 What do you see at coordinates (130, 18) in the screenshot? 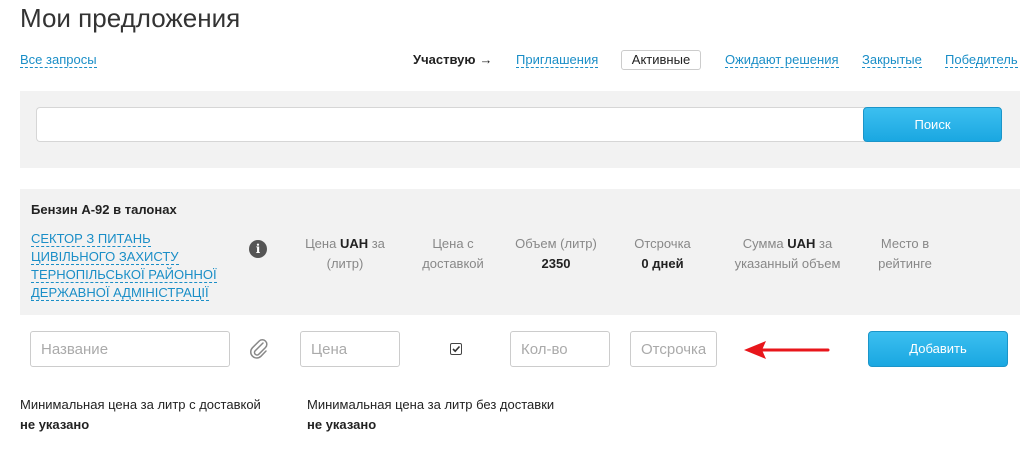
I see `page-title: Мои предложения` at bounding box center [130, 18].